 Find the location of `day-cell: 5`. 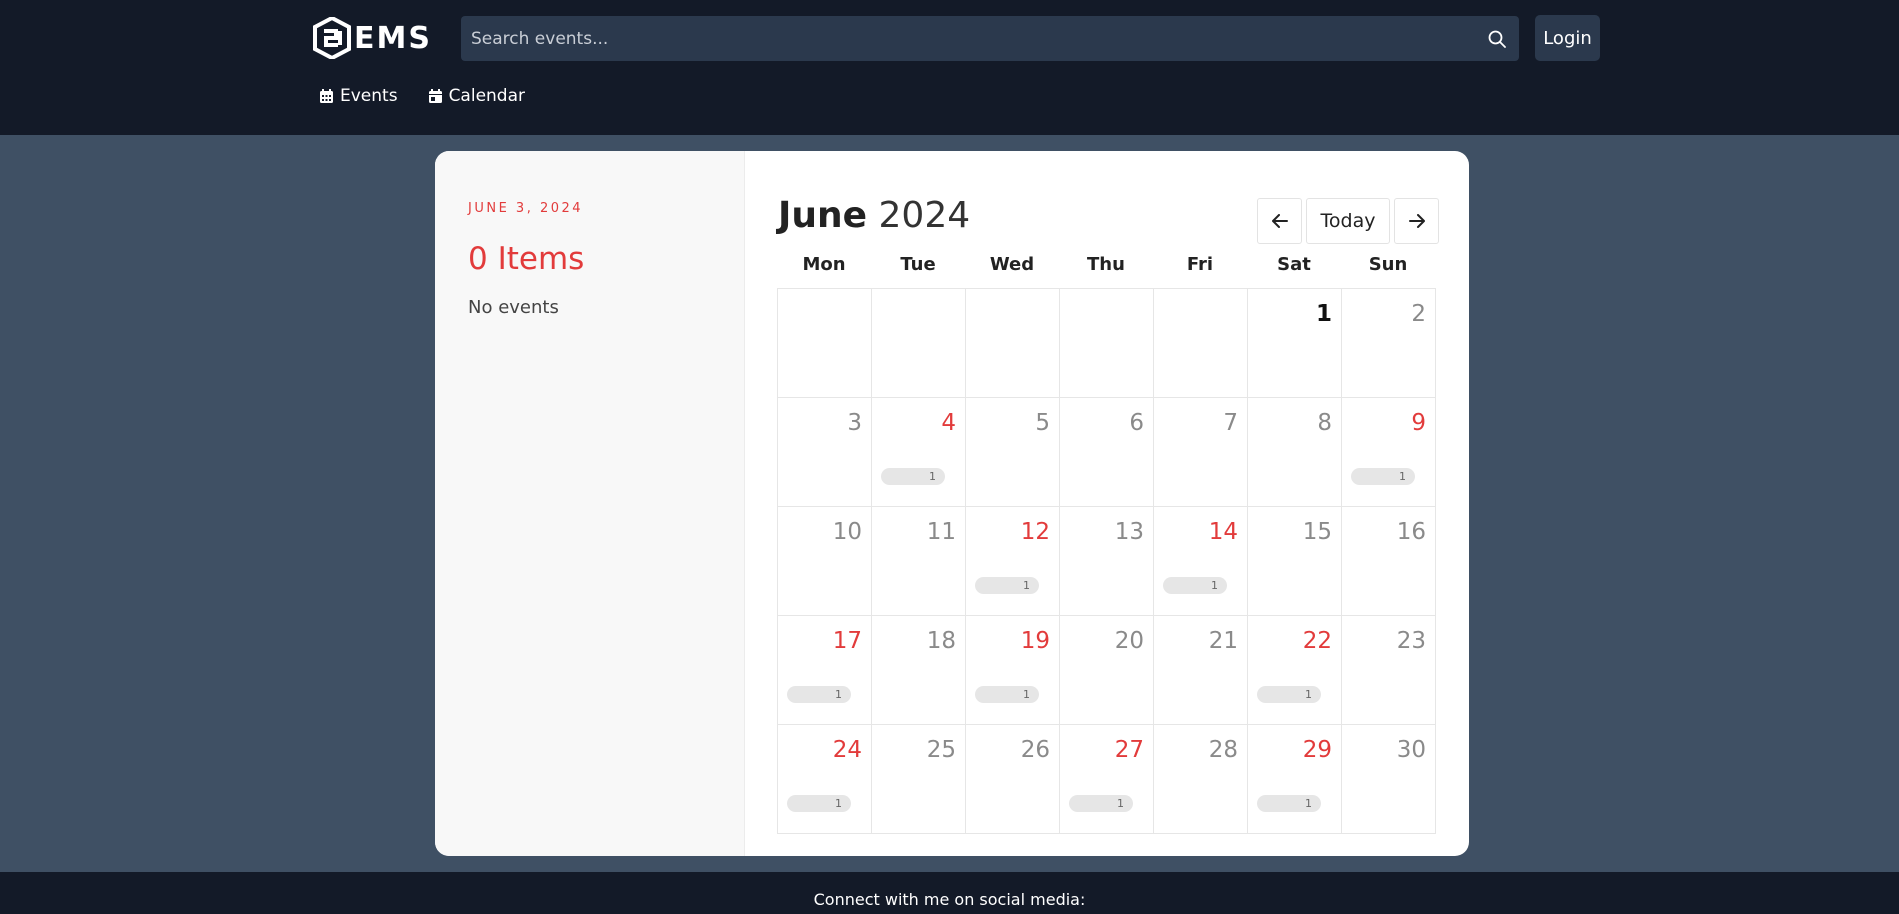

day-cell: 5 is located at coordinates (1013, 452).